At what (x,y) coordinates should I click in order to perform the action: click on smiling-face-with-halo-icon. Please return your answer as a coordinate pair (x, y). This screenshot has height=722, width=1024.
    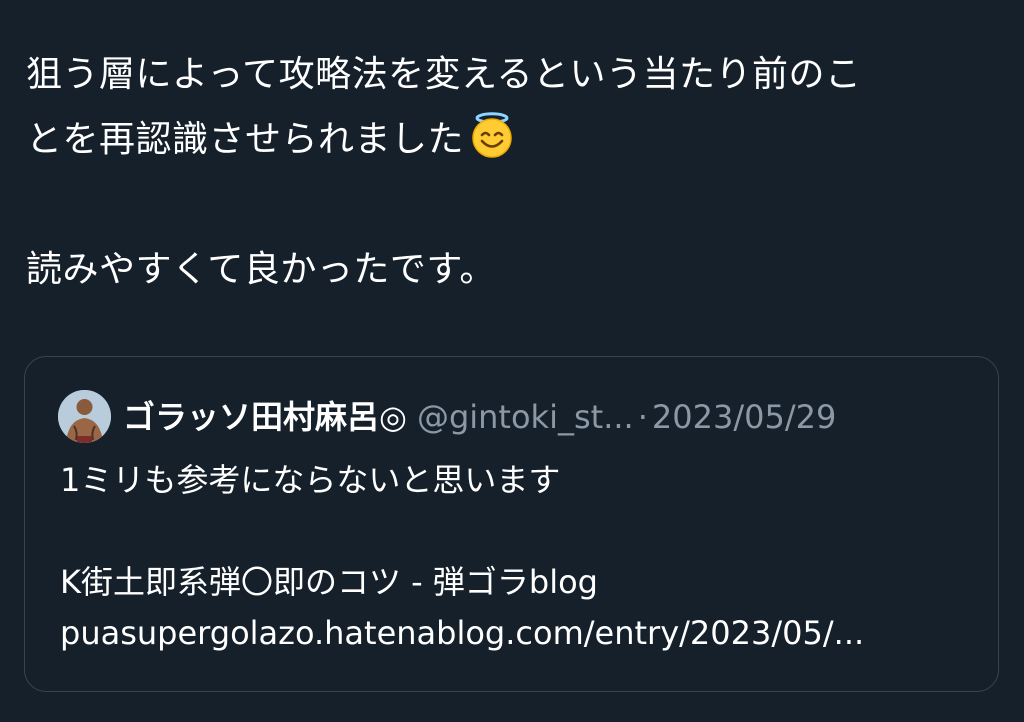
    Looking at the image, I should click on (492, 135).